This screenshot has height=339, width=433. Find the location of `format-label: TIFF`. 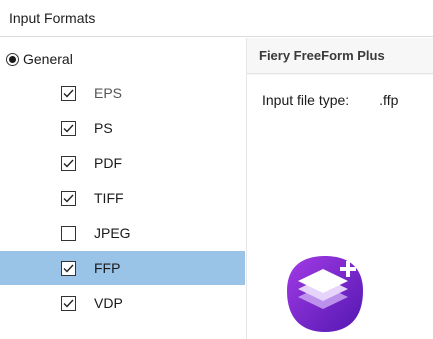

format-label: TIFF is located at coordinates (109, 198).